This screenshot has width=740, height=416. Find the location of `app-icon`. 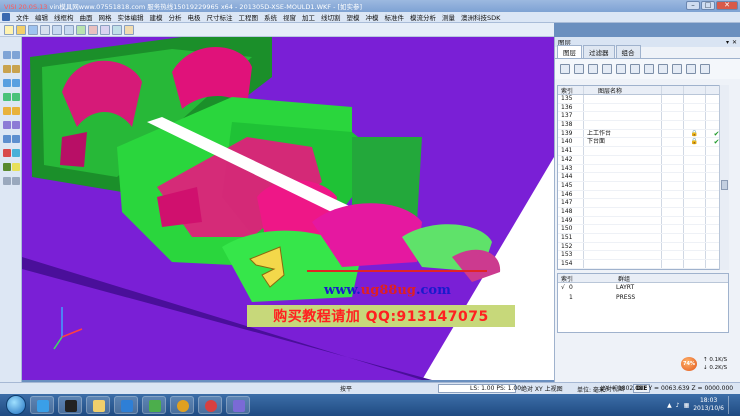

app-icon is located at coordinates (6, 17).